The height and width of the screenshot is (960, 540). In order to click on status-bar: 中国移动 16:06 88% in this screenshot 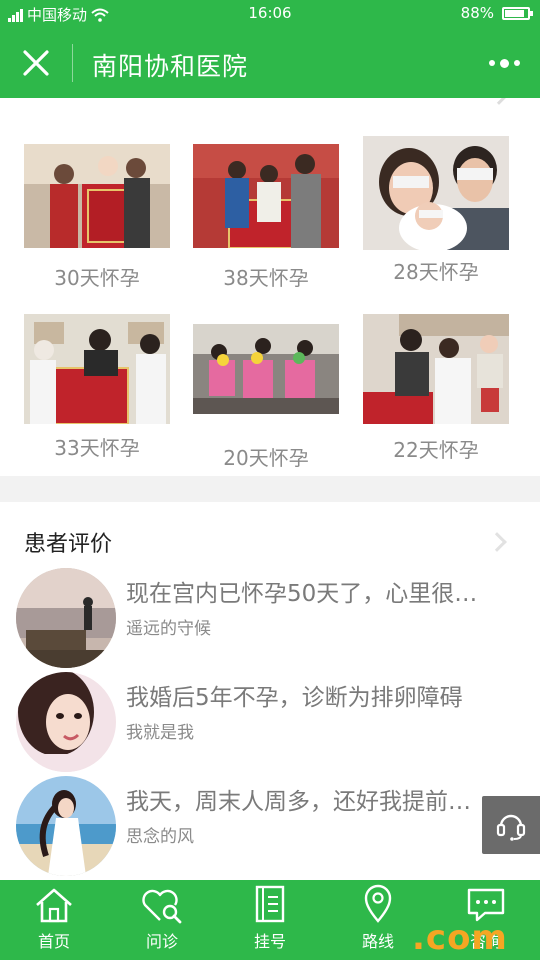, I will do `click(270, 14)`.